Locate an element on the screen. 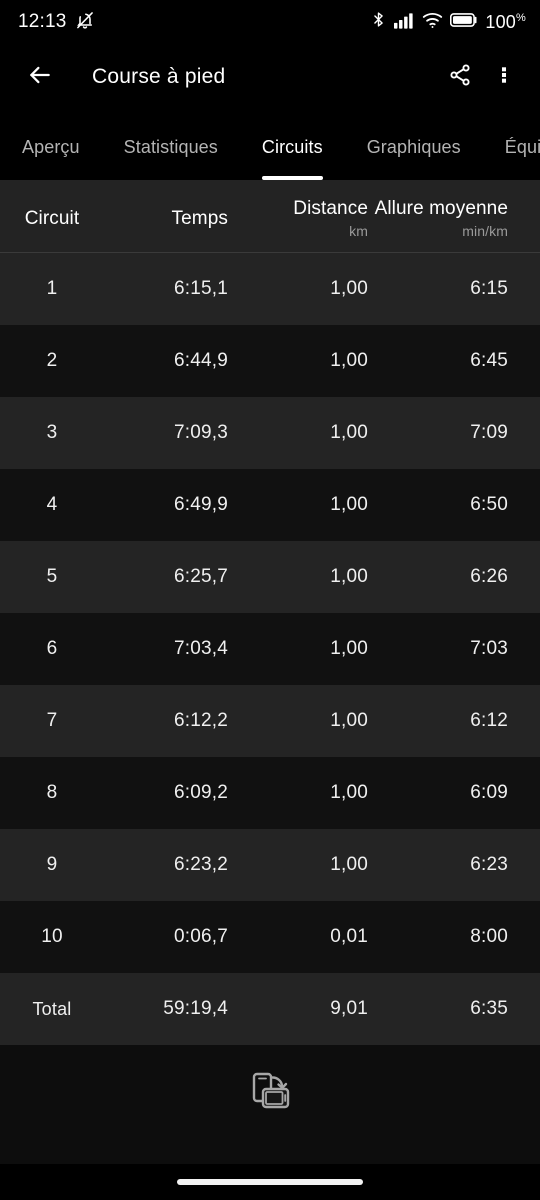  cell-pace: 8:00 is located at coordinates (489, 936).